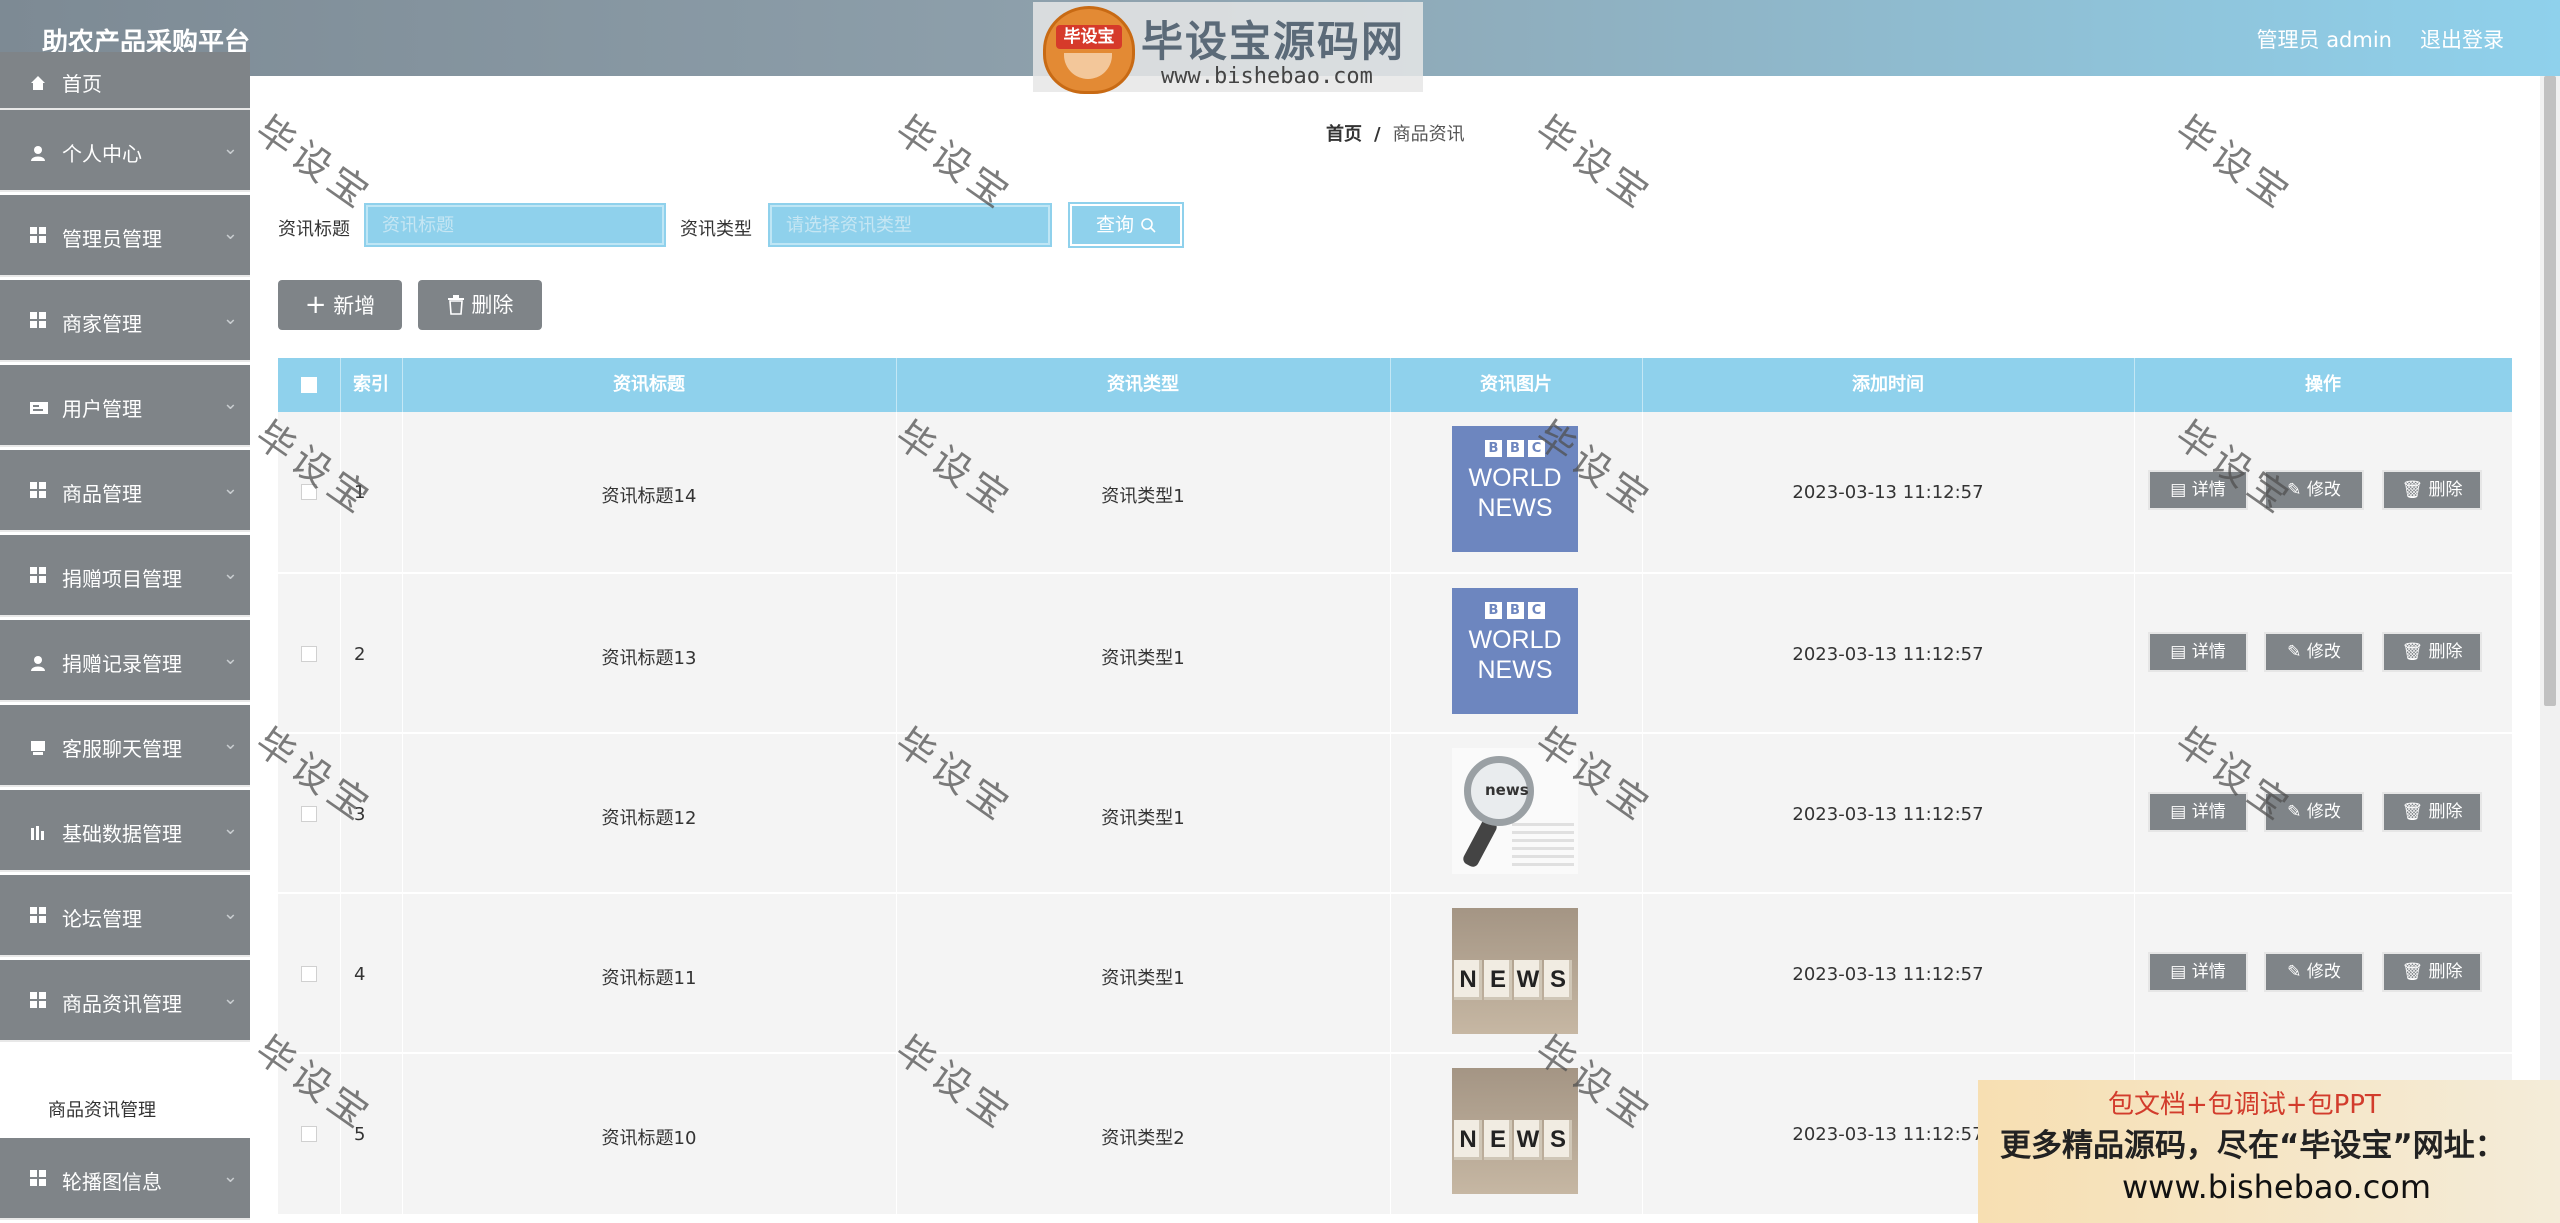 The width and height of the screenshot is (2560, 1223). What do you see at coordinates (102, 919) in the screenshot?
I see `sidebar-item-label: 论坛管理` at bounding box center [102, 919].